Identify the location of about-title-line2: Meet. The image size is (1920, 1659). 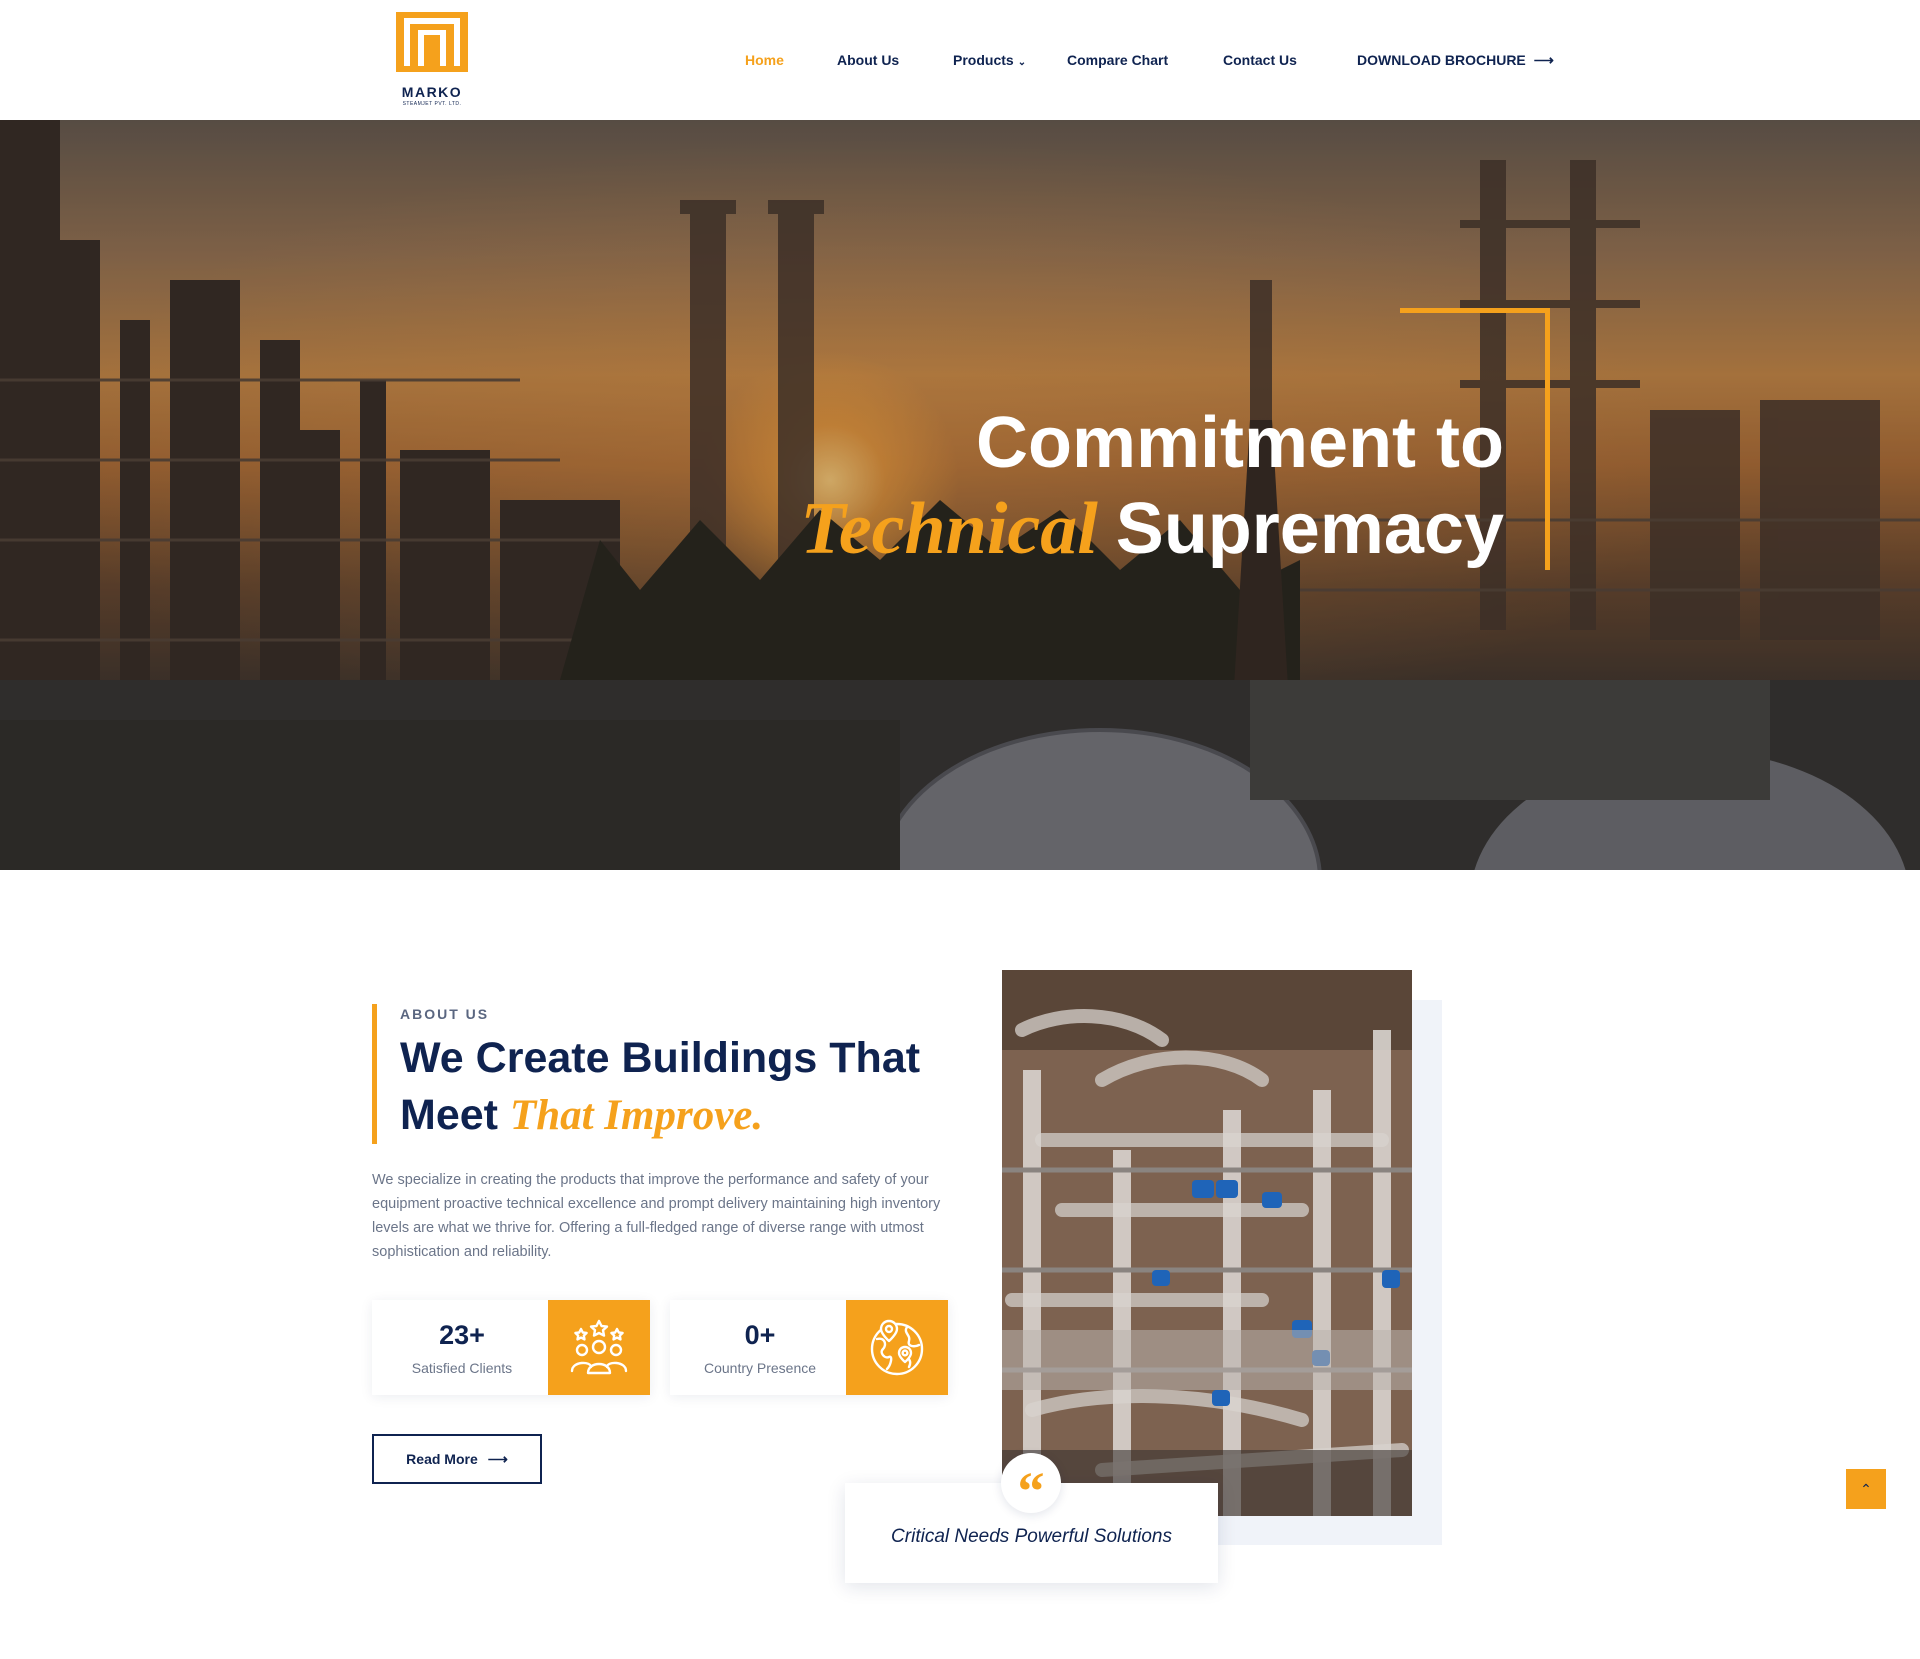
(449, 1115).